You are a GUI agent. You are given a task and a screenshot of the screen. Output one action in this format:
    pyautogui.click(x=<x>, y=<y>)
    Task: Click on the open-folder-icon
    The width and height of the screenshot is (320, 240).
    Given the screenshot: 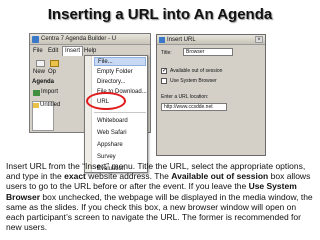 What is the action you would take?
    pyautogui.click(x=54, y=63)
    